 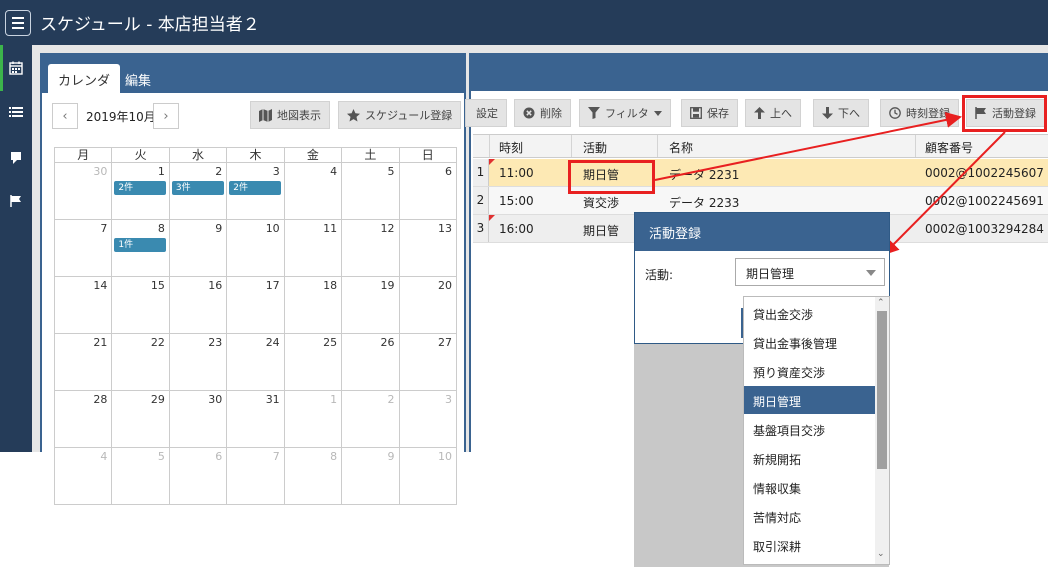 I want to click on dialog-title: 活動登録, so click(x=762, y=232).